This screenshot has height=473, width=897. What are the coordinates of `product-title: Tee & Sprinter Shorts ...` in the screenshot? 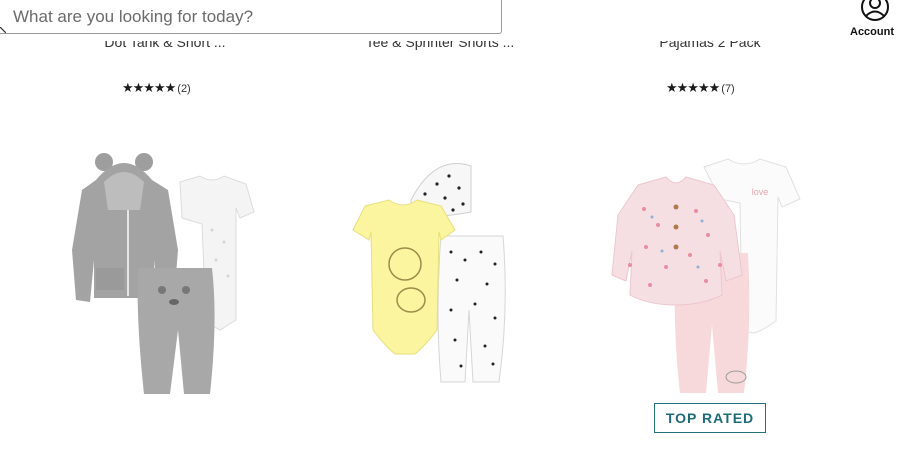 It's located at (440, 50).